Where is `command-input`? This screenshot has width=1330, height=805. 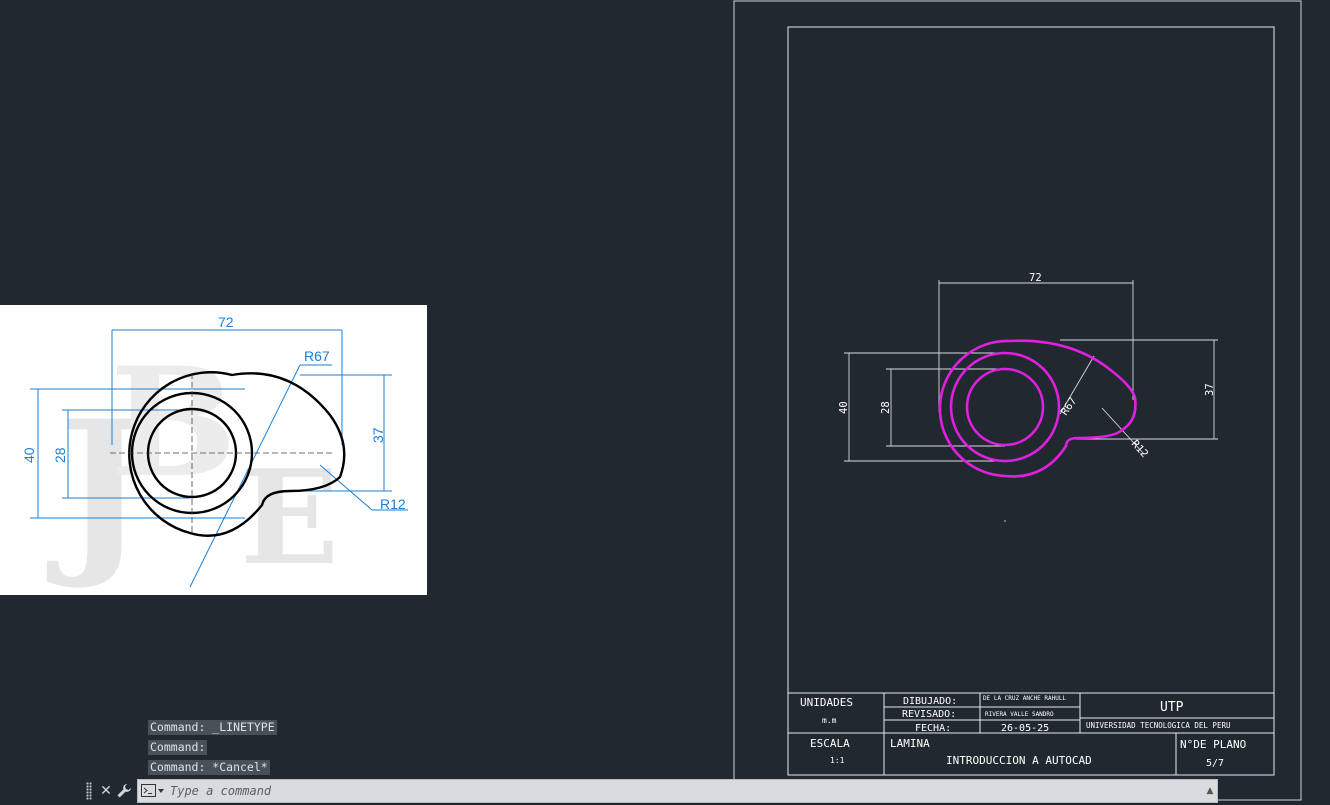 command-input is located at coordinates (685, 791).